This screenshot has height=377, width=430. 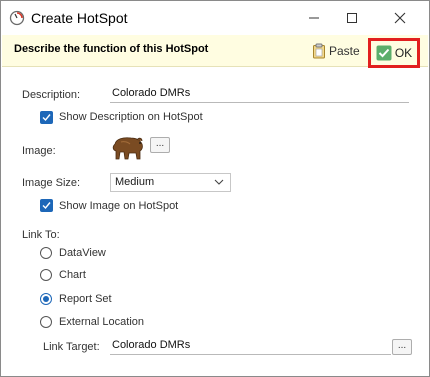 What do you see at coordinates (46, 299) in the screenshot?
I see `radio-report-set` at bounding box center [46, 299].